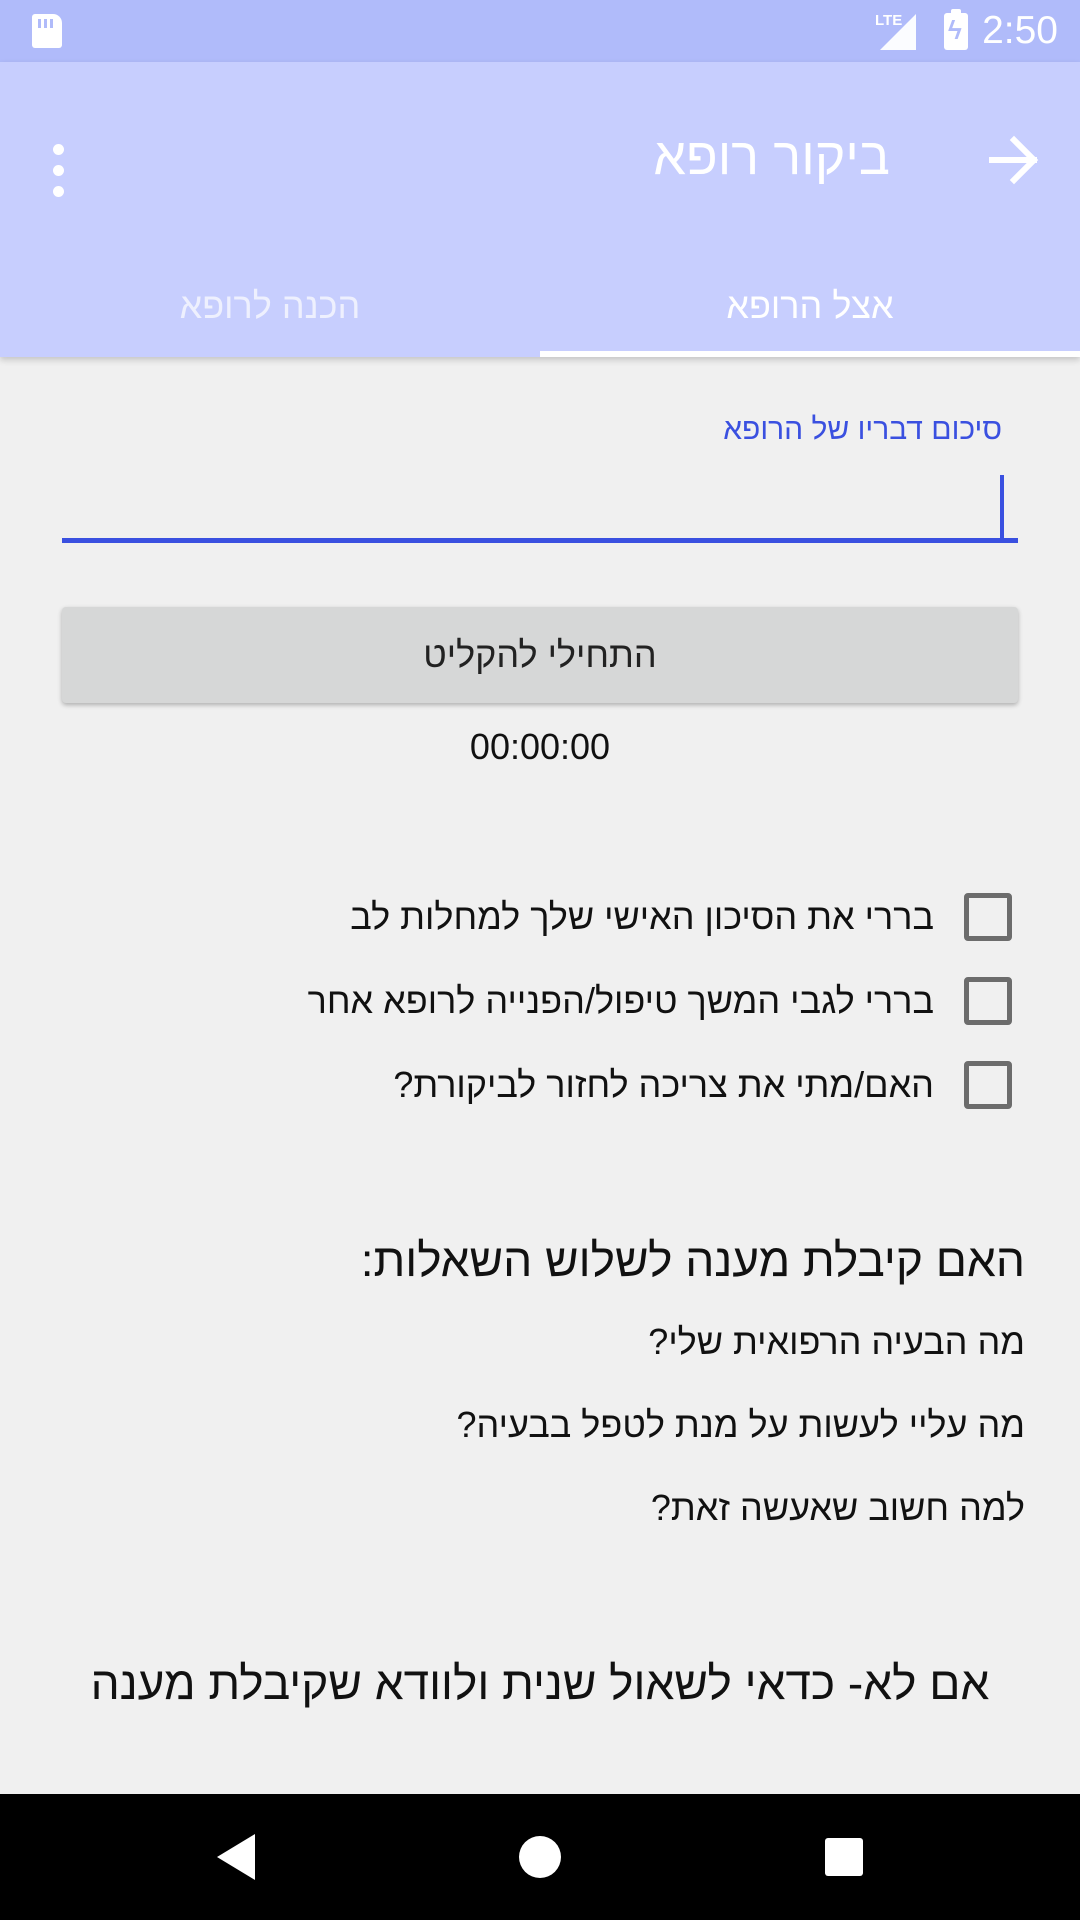 This screenshot has width=1080, height=1920. I want to click on questions-heading: האם קיבלת מענה לשלוש השאלות:, so click(692, 1260).